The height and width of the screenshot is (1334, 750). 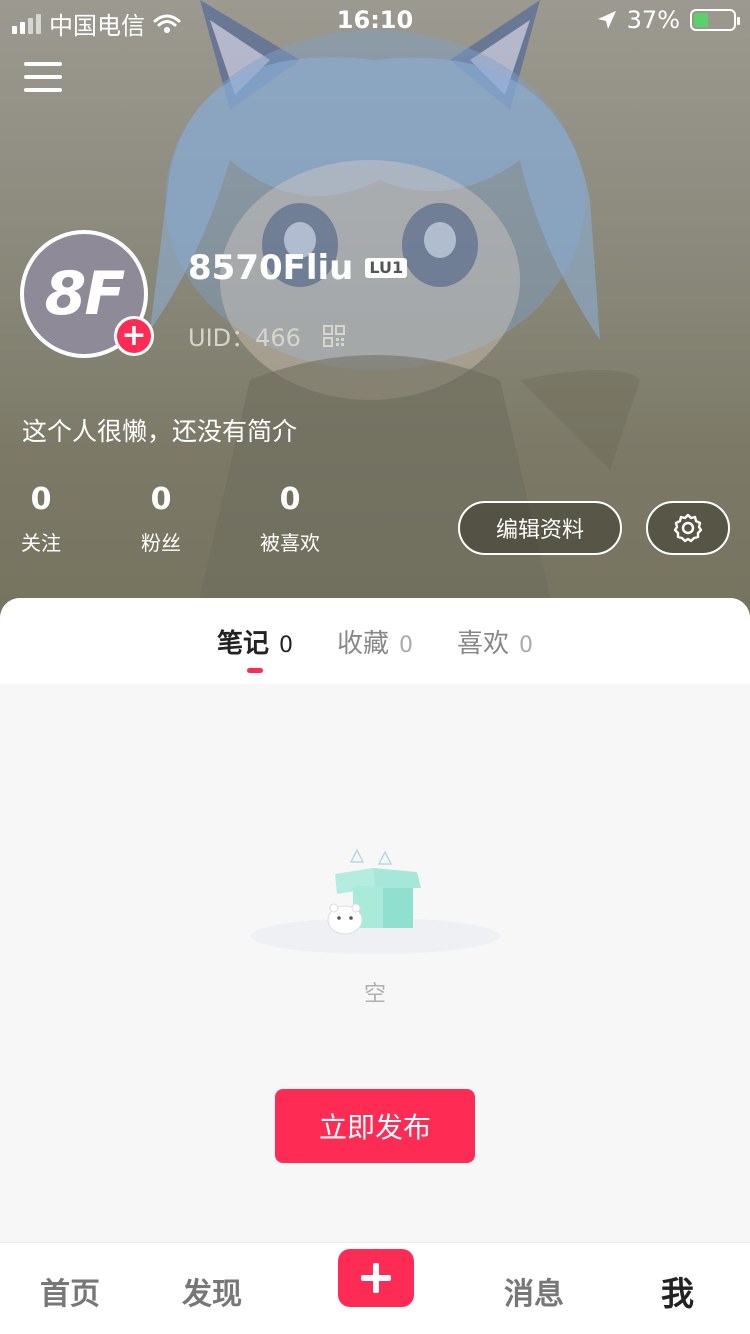 What do you see at coordinates (333, 335) in the screenshot?
I see `qr-code-icon` at bounding box center [333, 335].